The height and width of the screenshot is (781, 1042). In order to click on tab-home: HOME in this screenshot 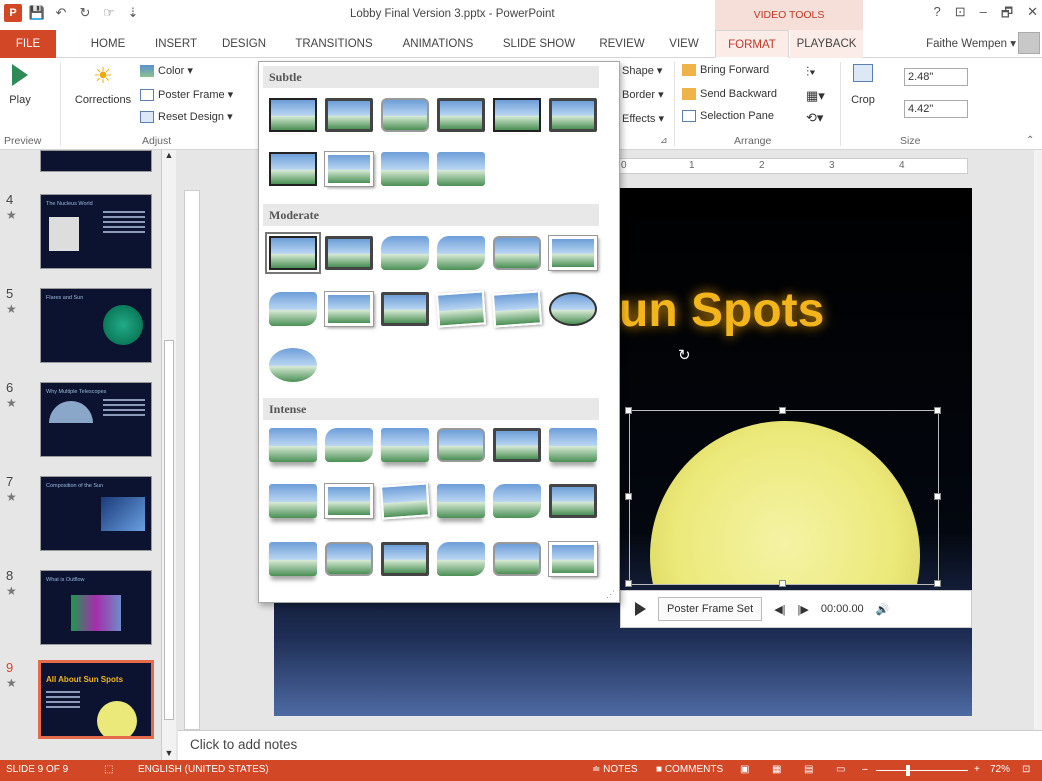, I will do `click(108, 44)`.